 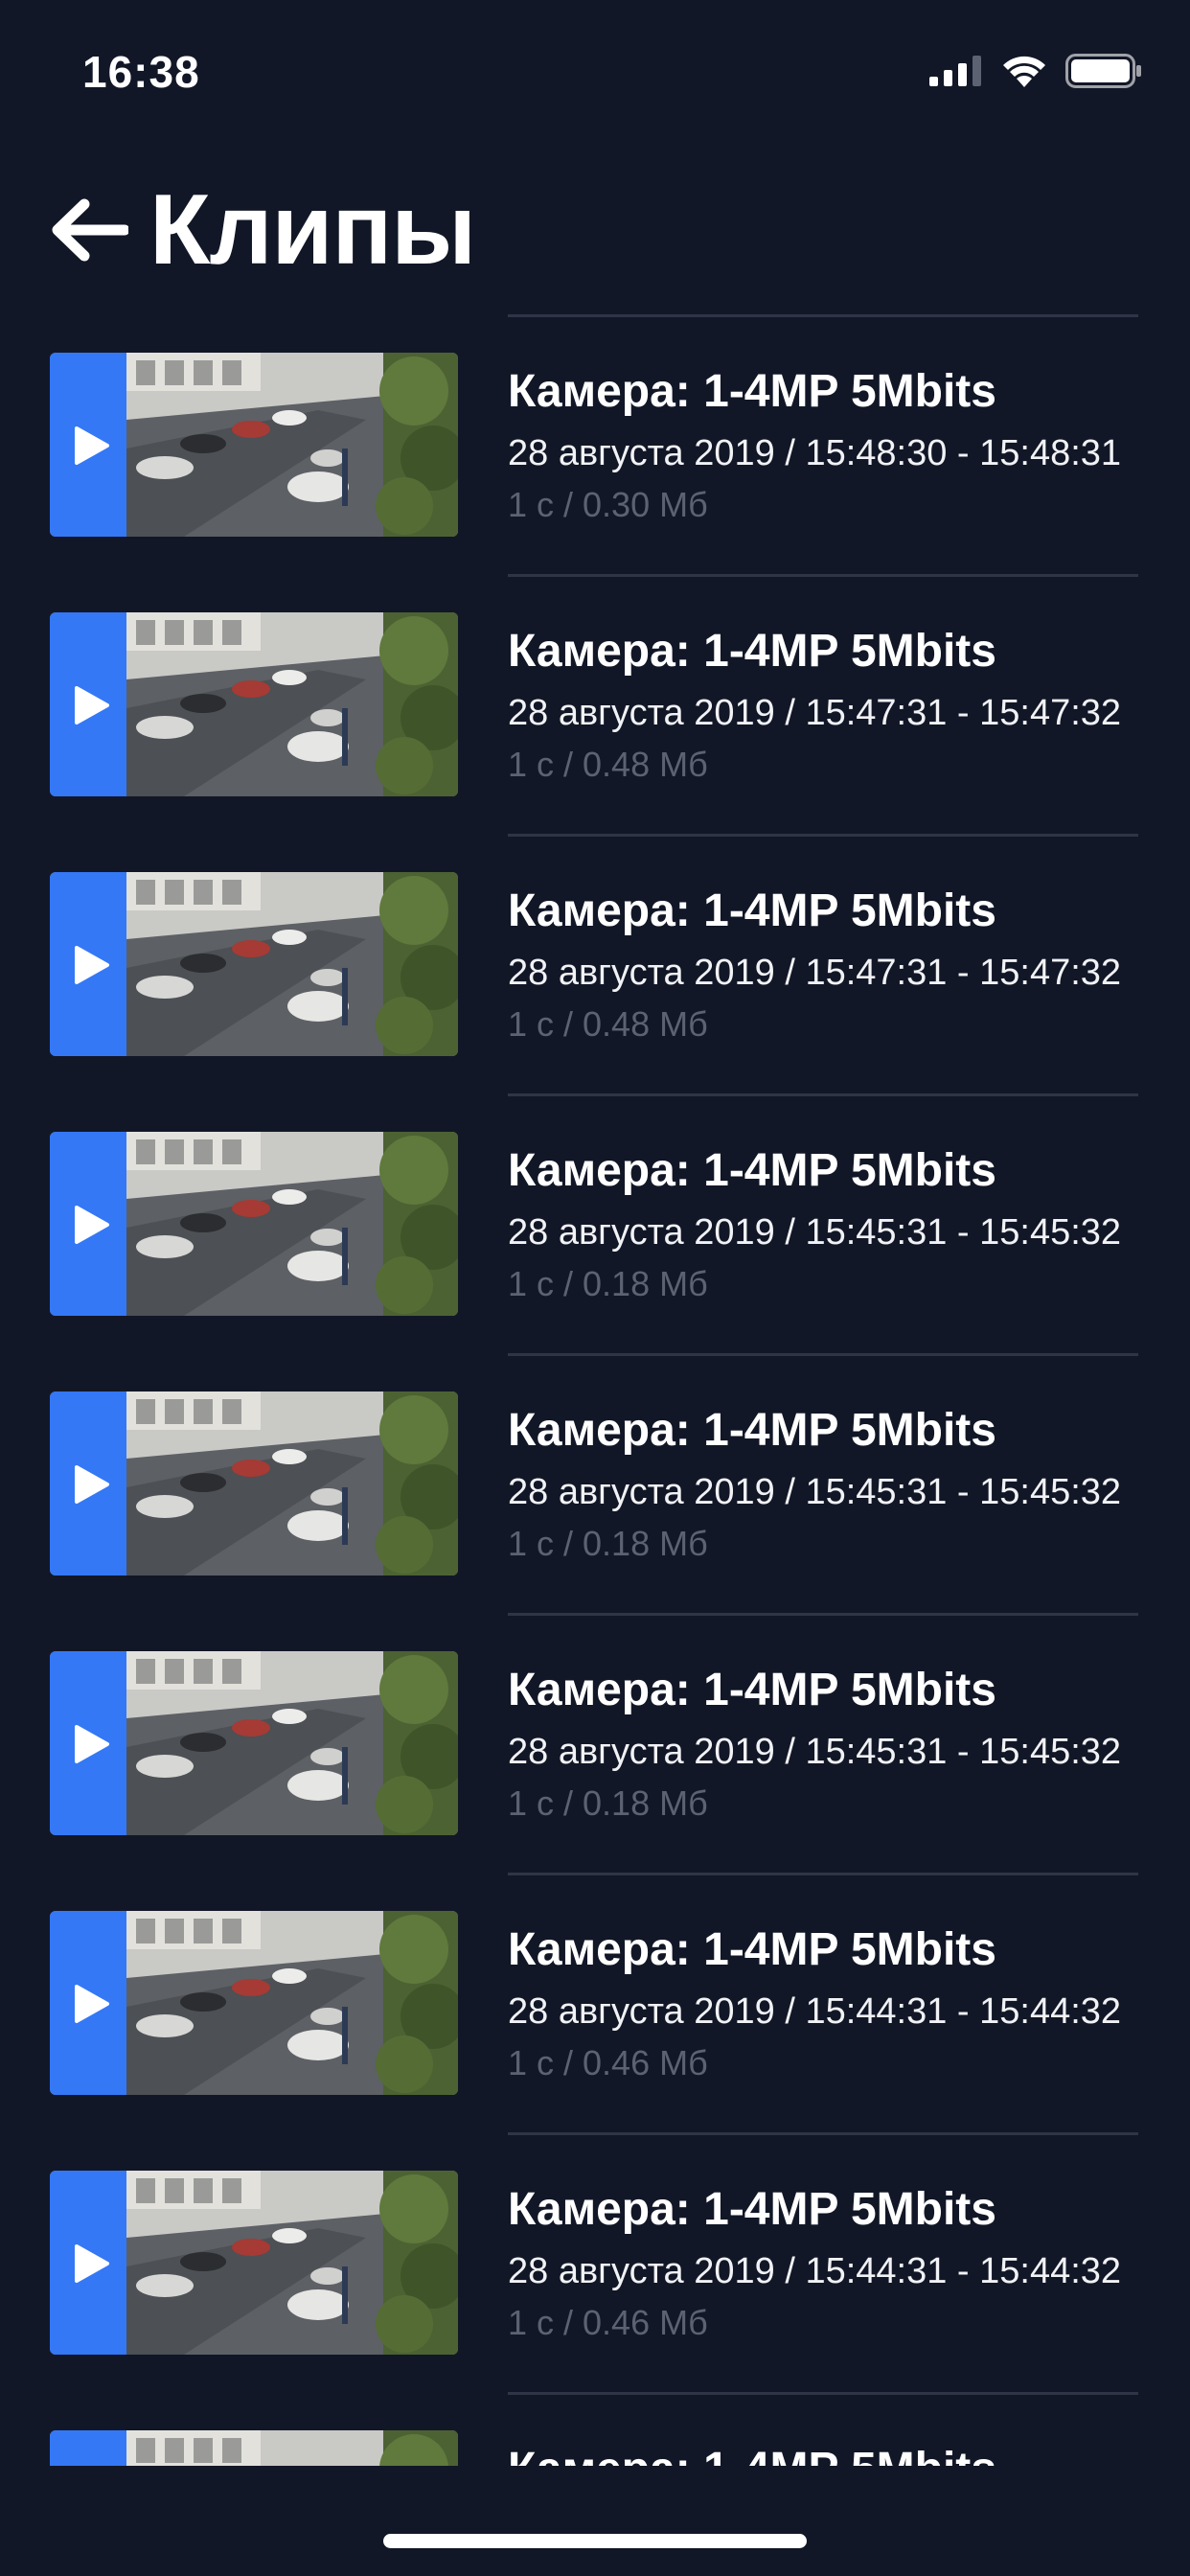 I want to click on battery-icon, so click(x=1103, y=71).